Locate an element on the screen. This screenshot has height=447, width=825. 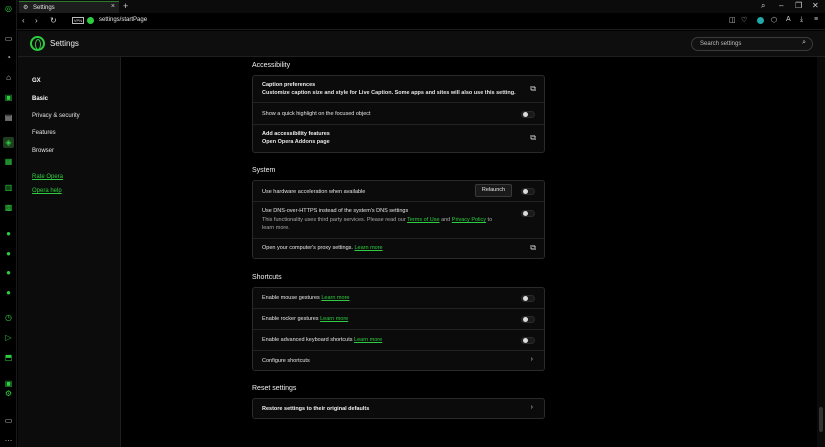
minimize-button: – is located at coordinates (781, 5).